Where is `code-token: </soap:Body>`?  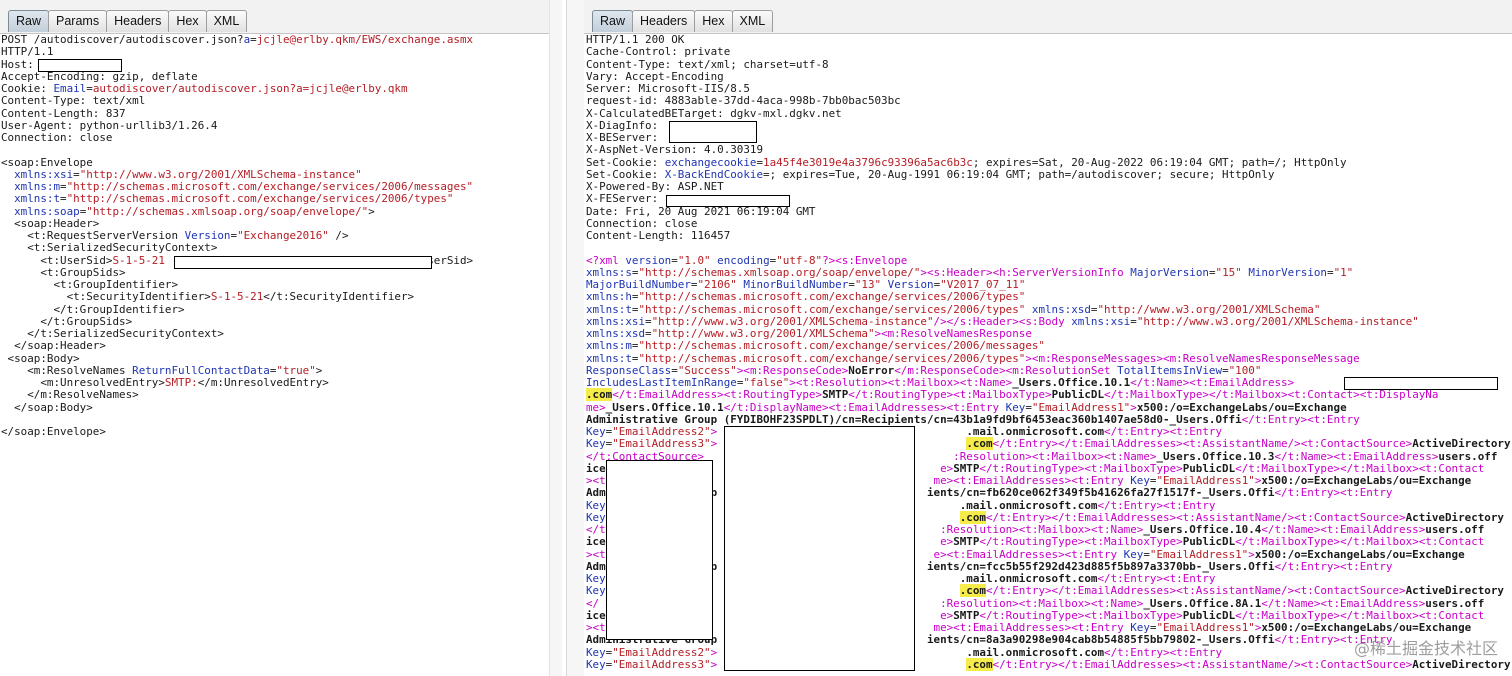
code-token: </soap:Body> is located at coordinates (47, 407).